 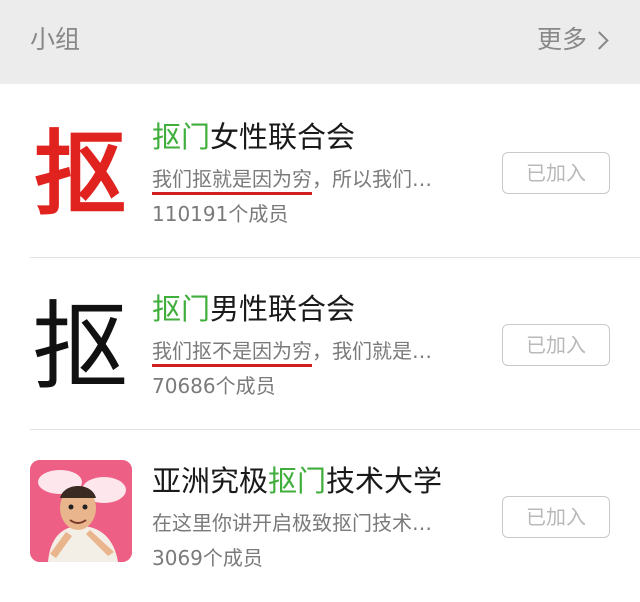 I want to click on member-count: 70686个成员, so click(x=214, y=386).